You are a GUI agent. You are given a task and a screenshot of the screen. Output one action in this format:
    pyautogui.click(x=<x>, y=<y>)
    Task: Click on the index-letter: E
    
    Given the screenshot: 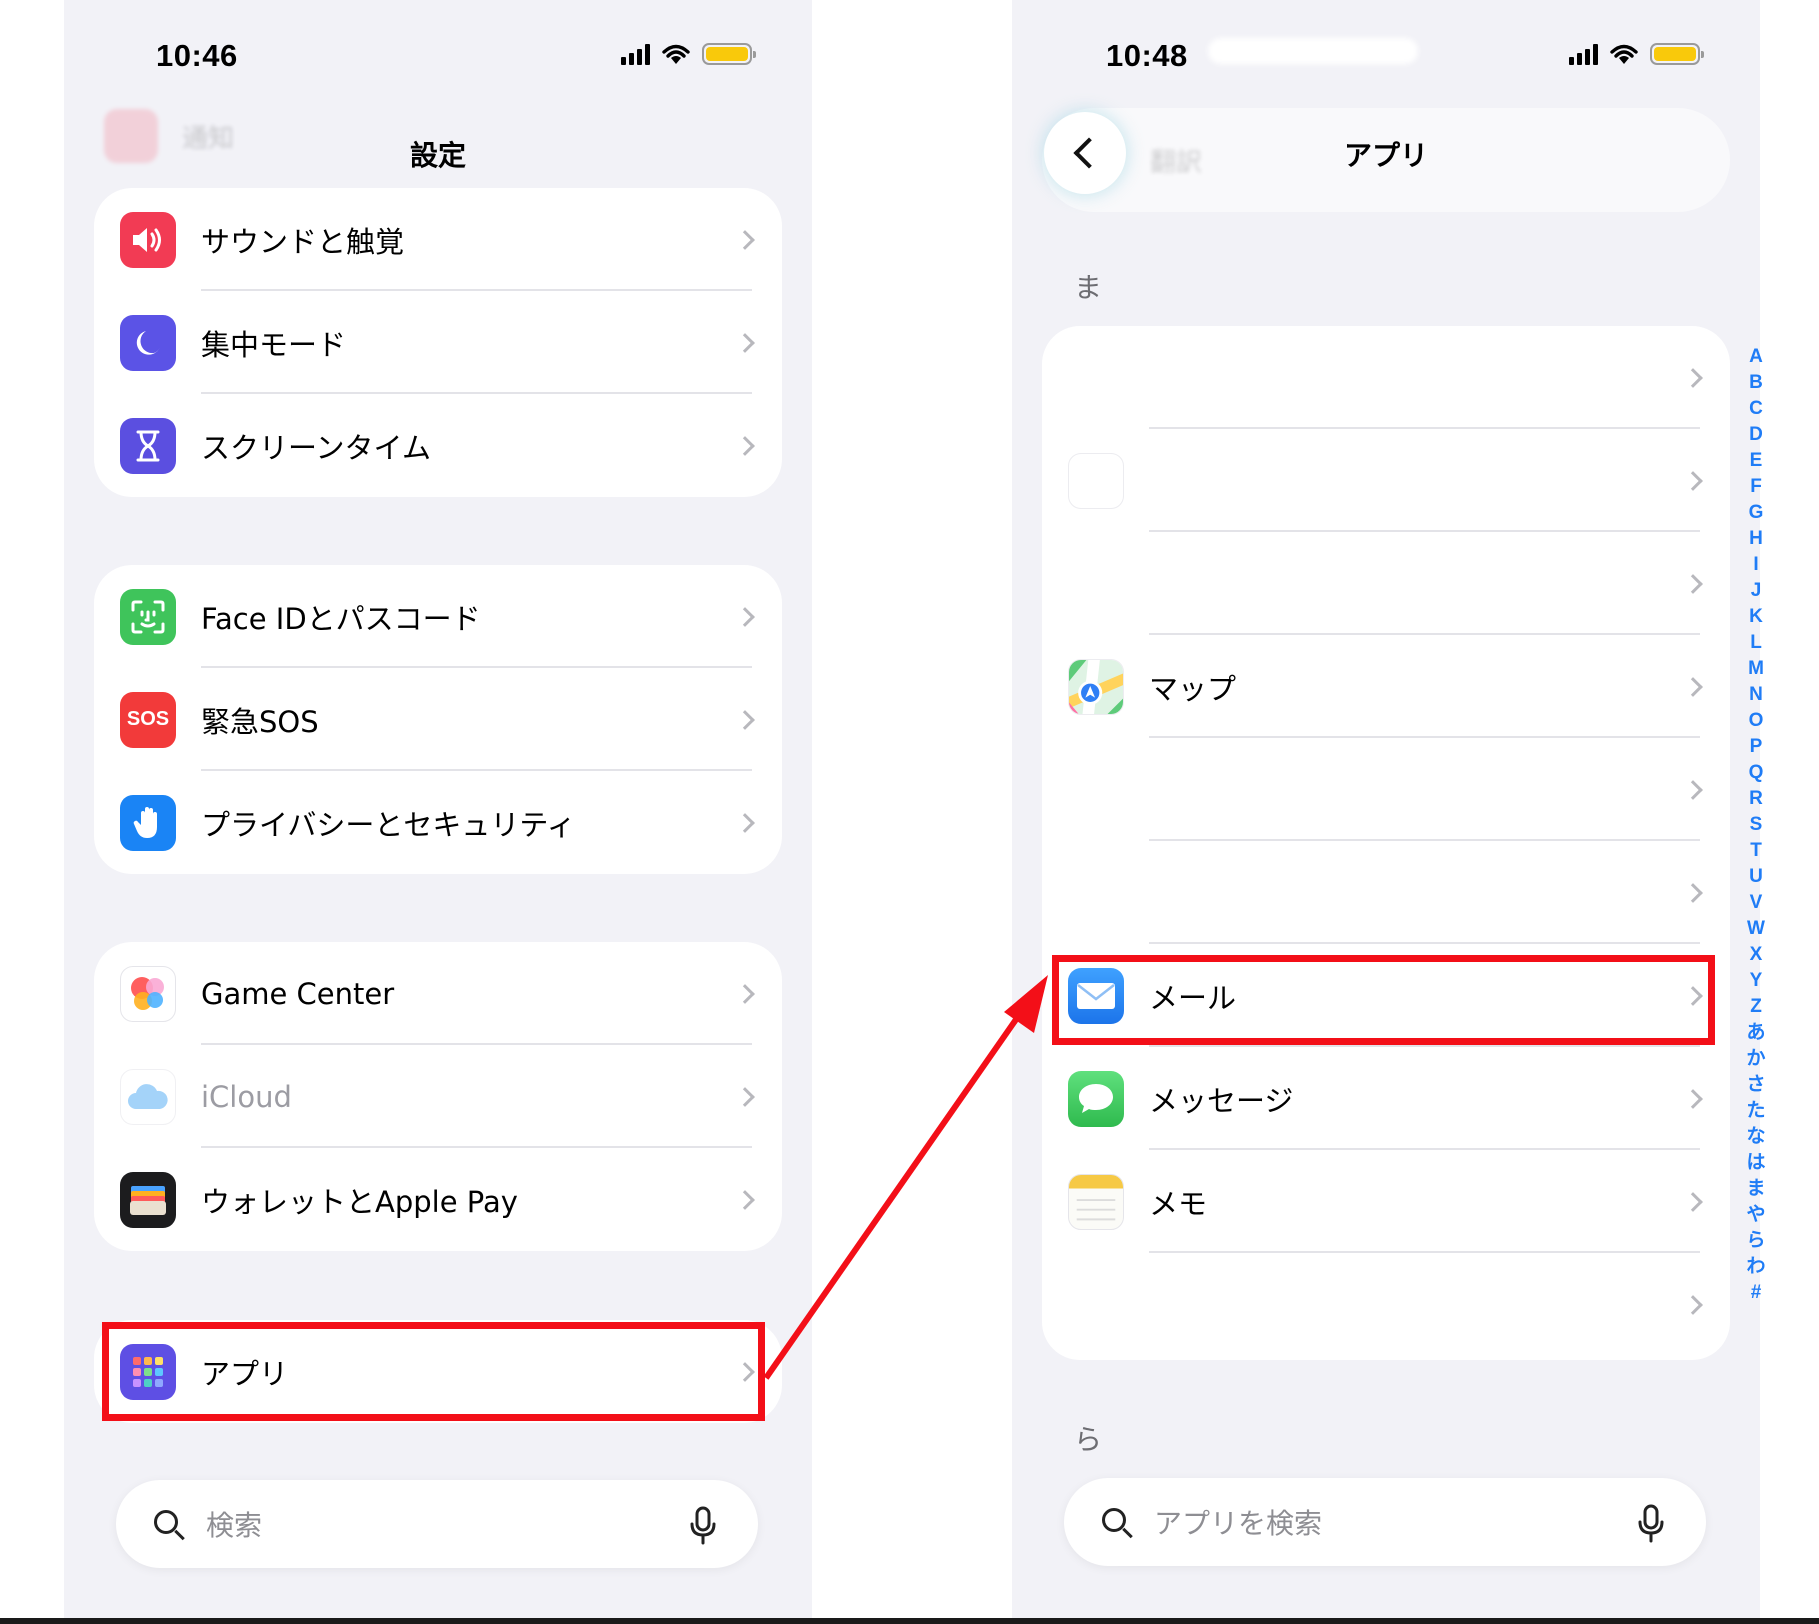 What is the action you would take?
    pyautogui.click(x=1756, y=461)
    